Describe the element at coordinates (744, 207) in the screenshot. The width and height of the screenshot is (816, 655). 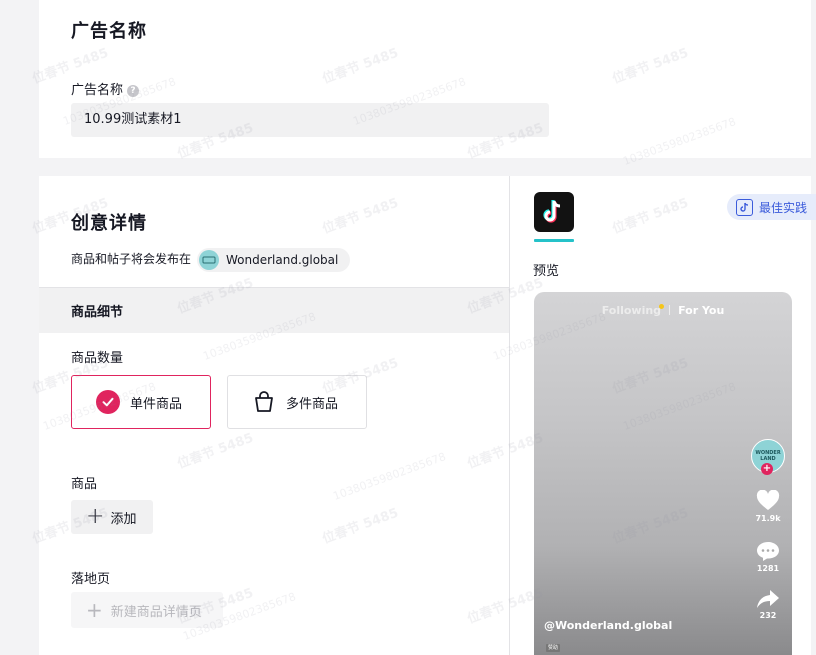
I see `tiktok-small-icon` at that location.